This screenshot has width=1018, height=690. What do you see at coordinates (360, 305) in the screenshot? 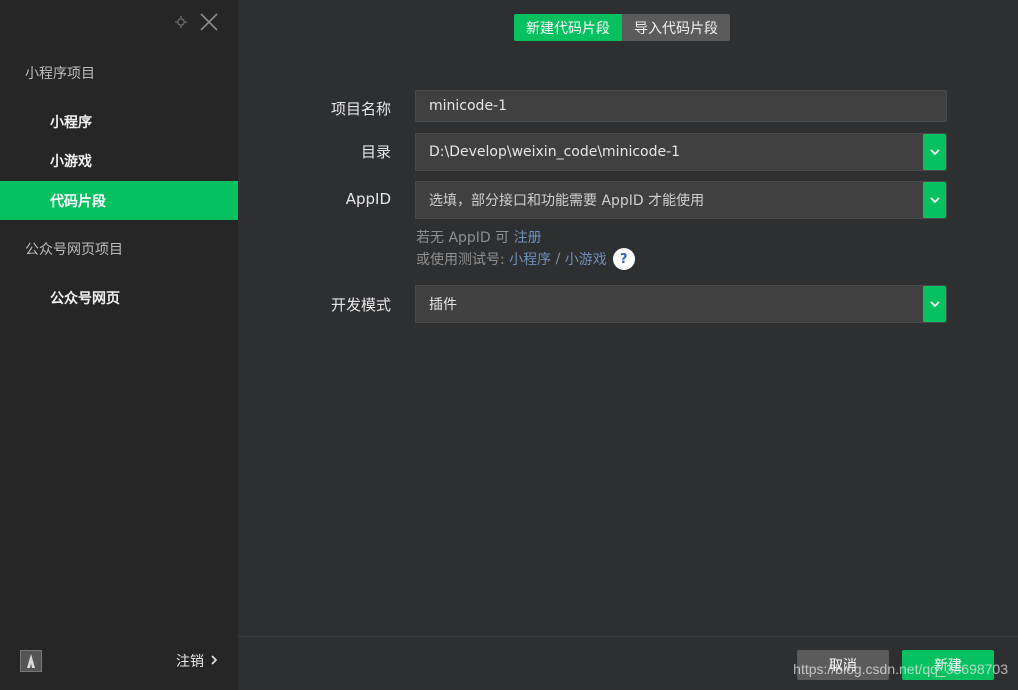
I see `dev-mode-label: 开发模式` at bounding box center [360, 305].